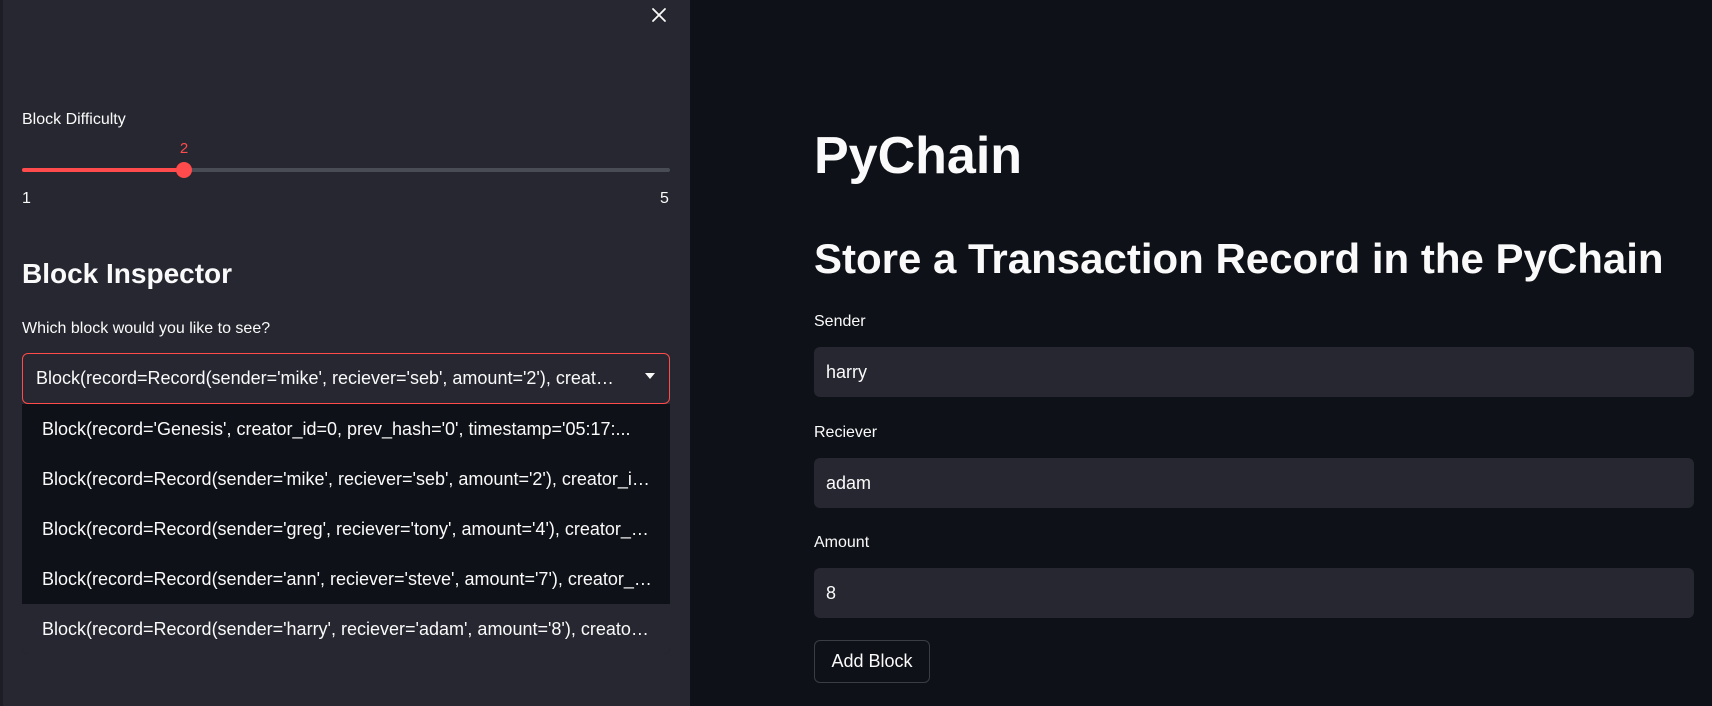  I want to click on block-select-label: Which block would you like to see?, so click(146, 328).